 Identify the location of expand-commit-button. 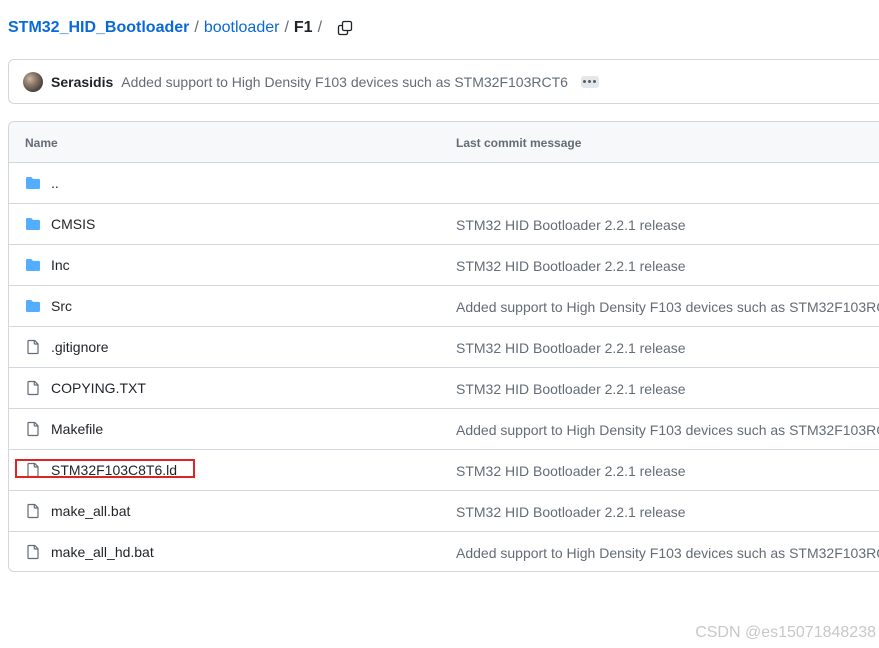
(589, 81).